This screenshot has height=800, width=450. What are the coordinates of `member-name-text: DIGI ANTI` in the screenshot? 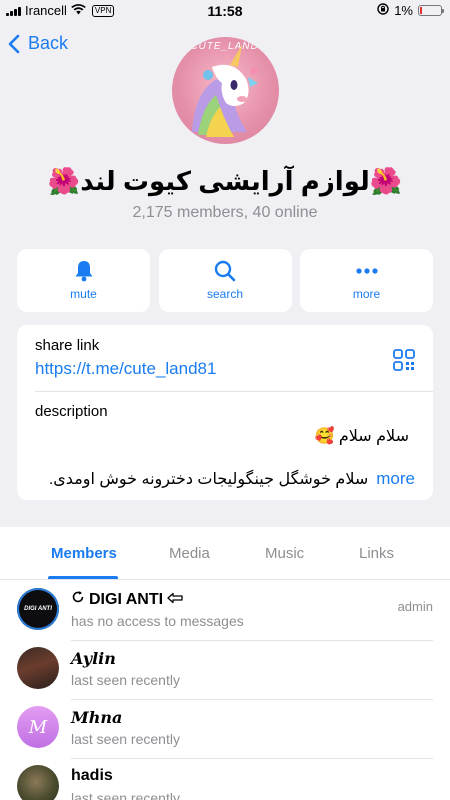 It's located at (126, 599).